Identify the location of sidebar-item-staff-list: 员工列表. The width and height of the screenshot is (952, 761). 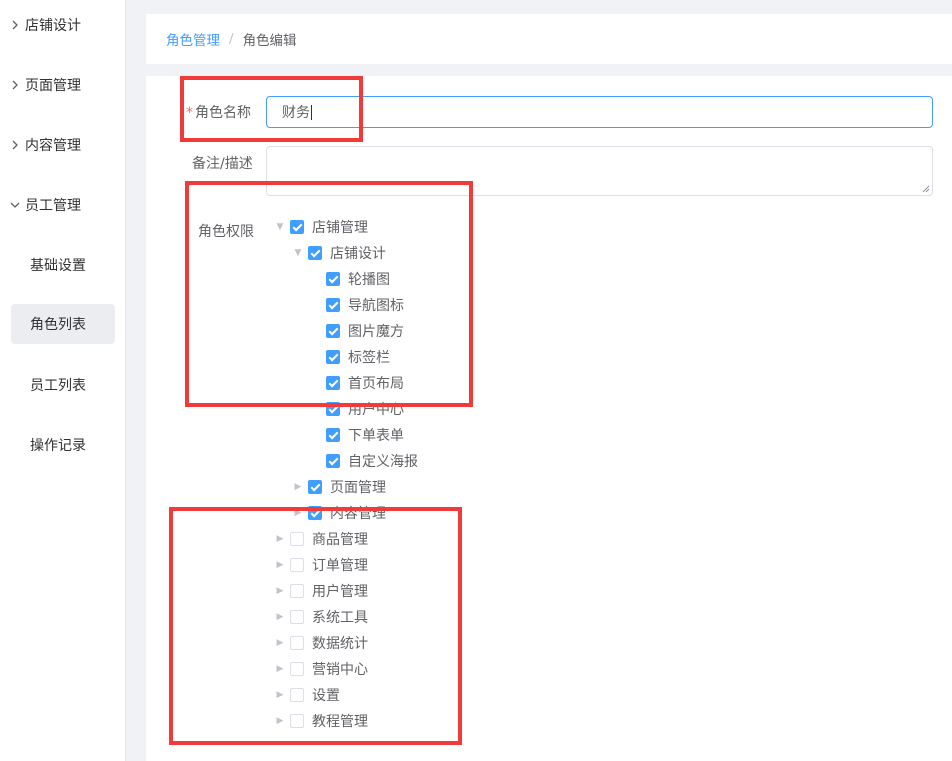
(63, 385).